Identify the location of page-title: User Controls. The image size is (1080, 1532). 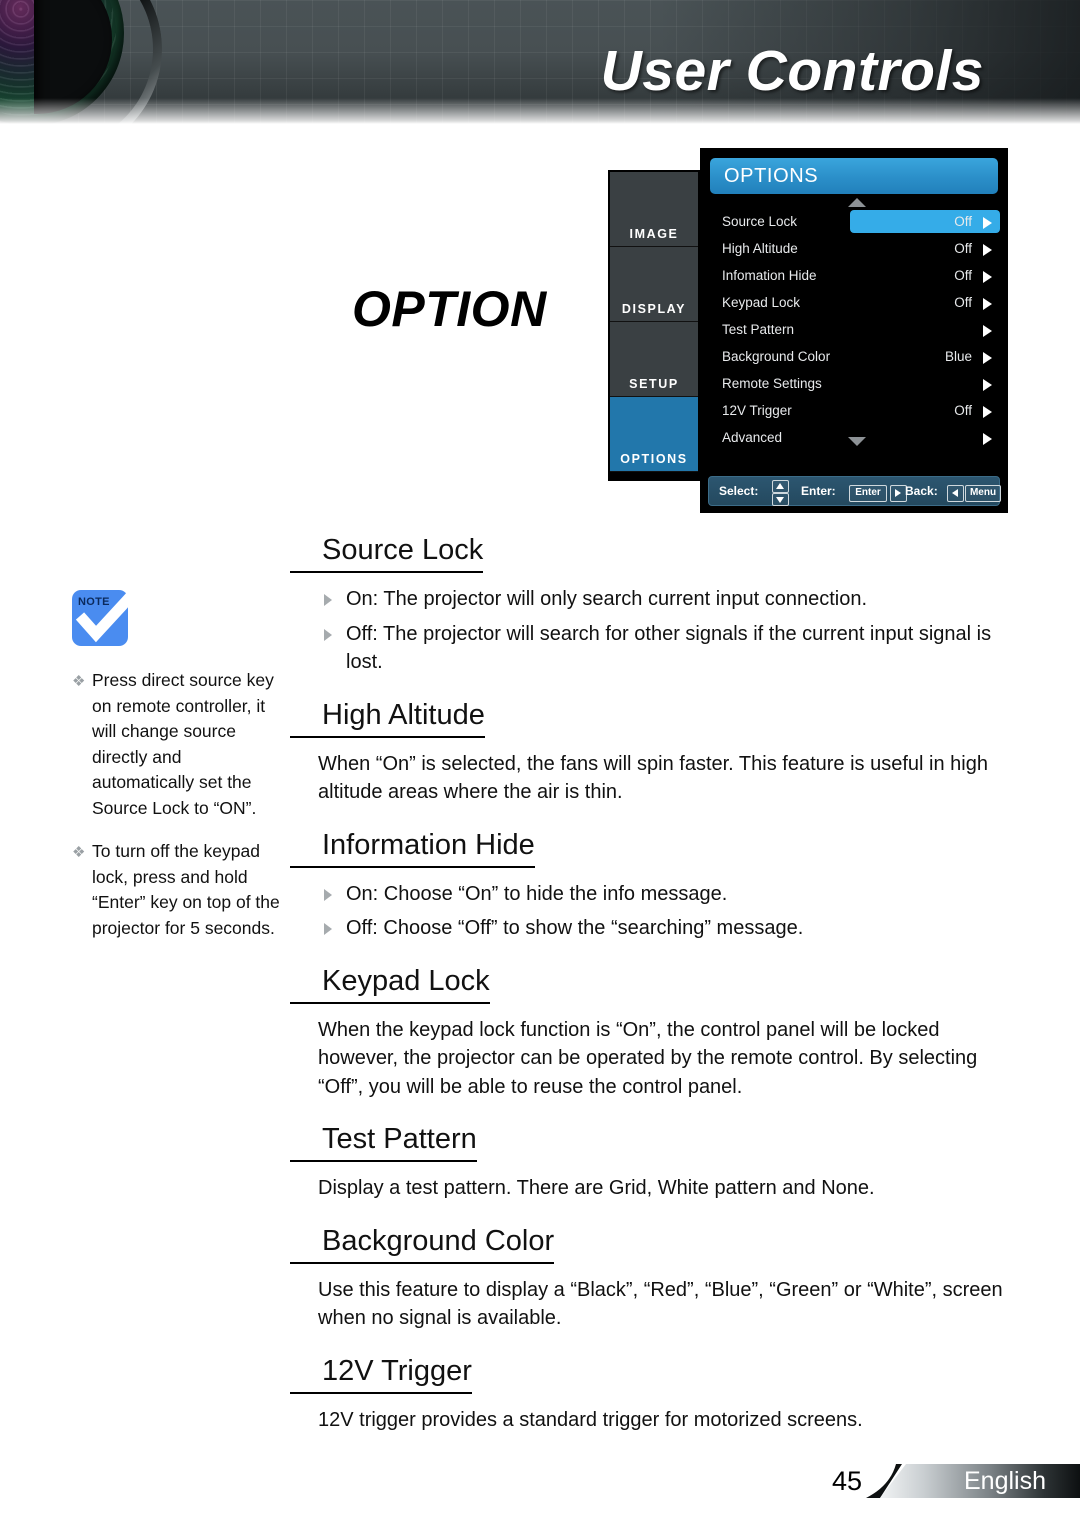
(792, 71).